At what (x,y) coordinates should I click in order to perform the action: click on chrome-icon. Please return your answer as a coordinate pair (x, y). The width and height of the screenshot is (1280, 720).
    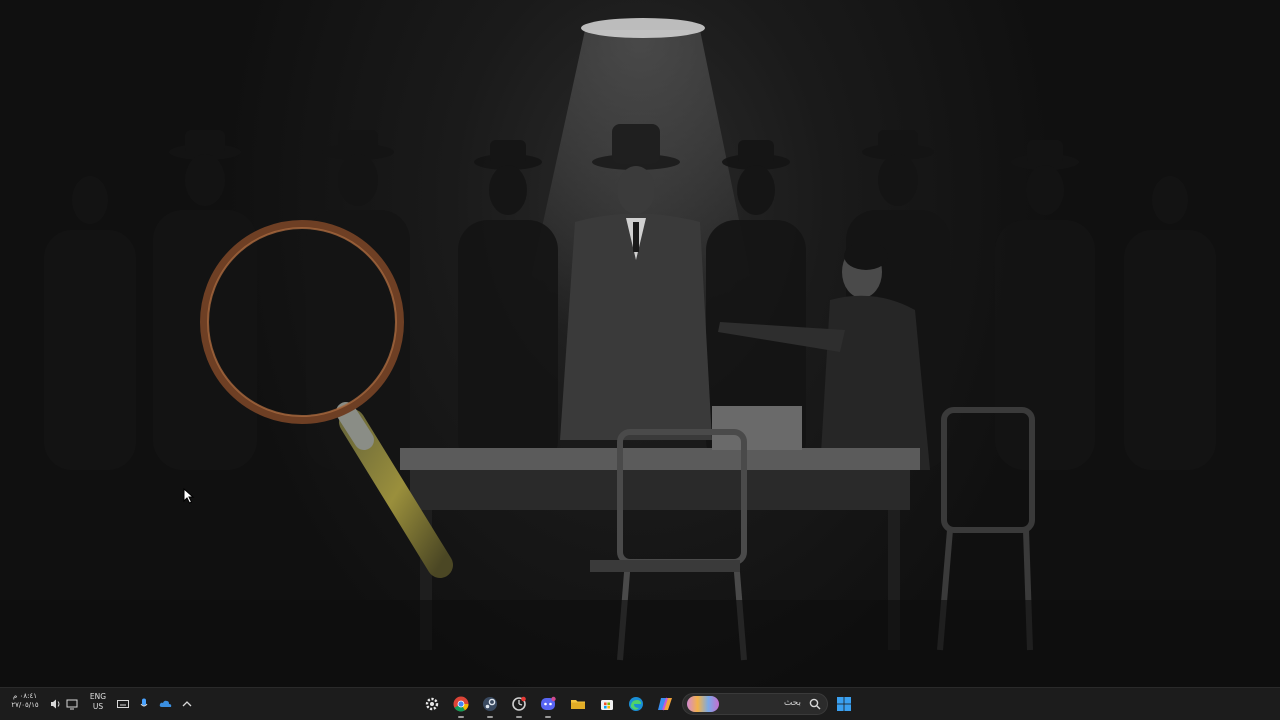
    Looking at the image, I should click on (461, 705).